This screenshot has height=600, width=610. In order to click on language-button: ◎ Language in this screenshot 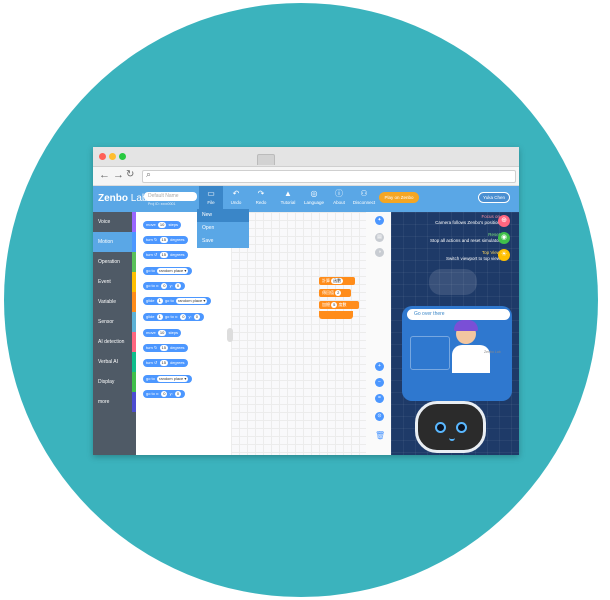, I will do `click(314, 199)`.